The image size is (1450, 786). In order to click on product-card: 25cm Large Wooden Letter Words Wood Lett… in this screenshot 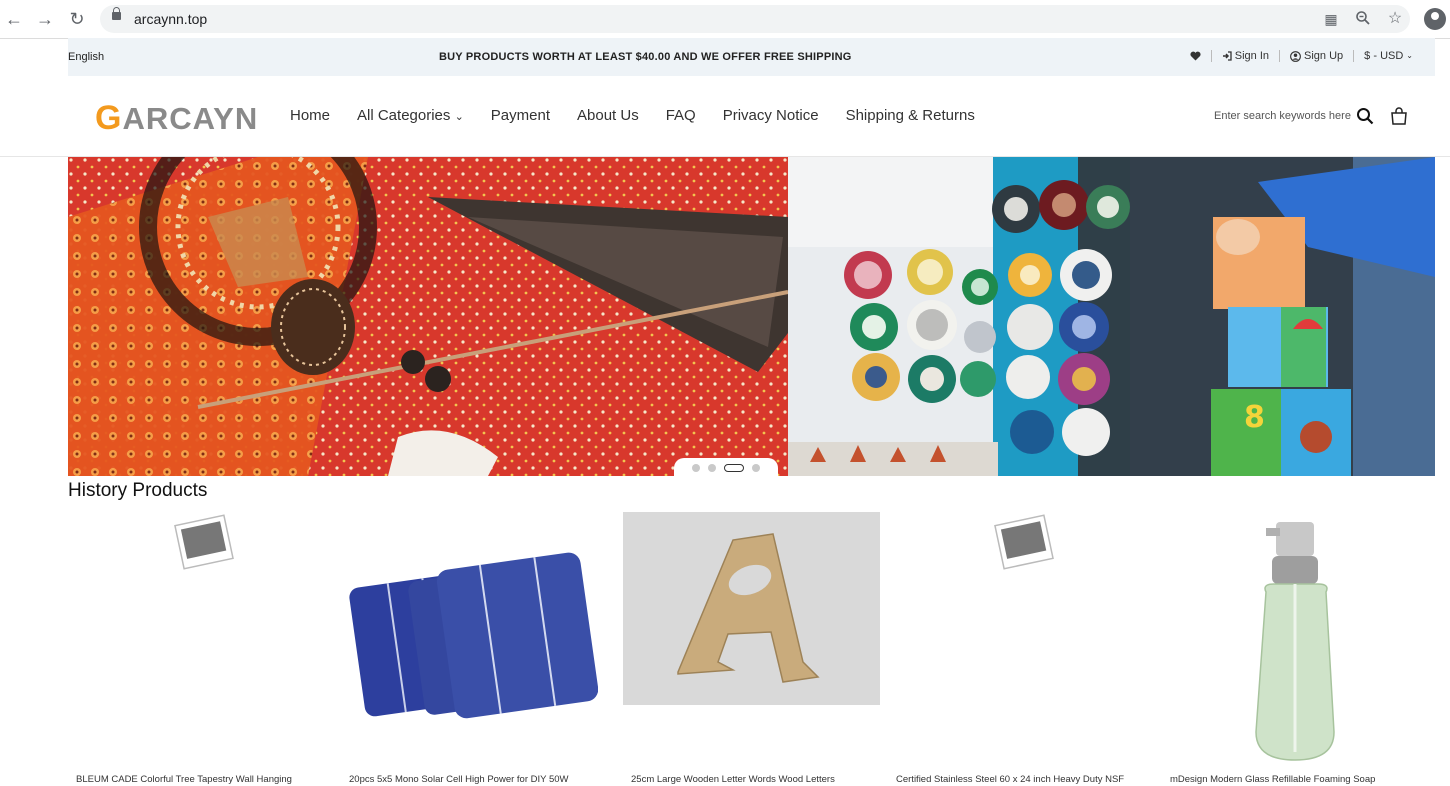, I will do `click(751, 649)`.